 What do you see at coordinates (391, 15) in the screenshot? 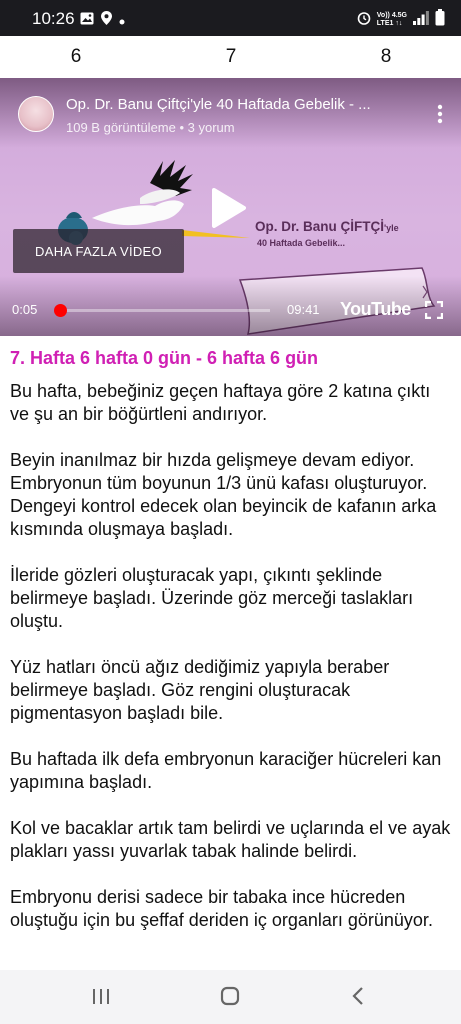
I see `network-top-label: Vo)) 4.5G` at bounding box center [391, 15].